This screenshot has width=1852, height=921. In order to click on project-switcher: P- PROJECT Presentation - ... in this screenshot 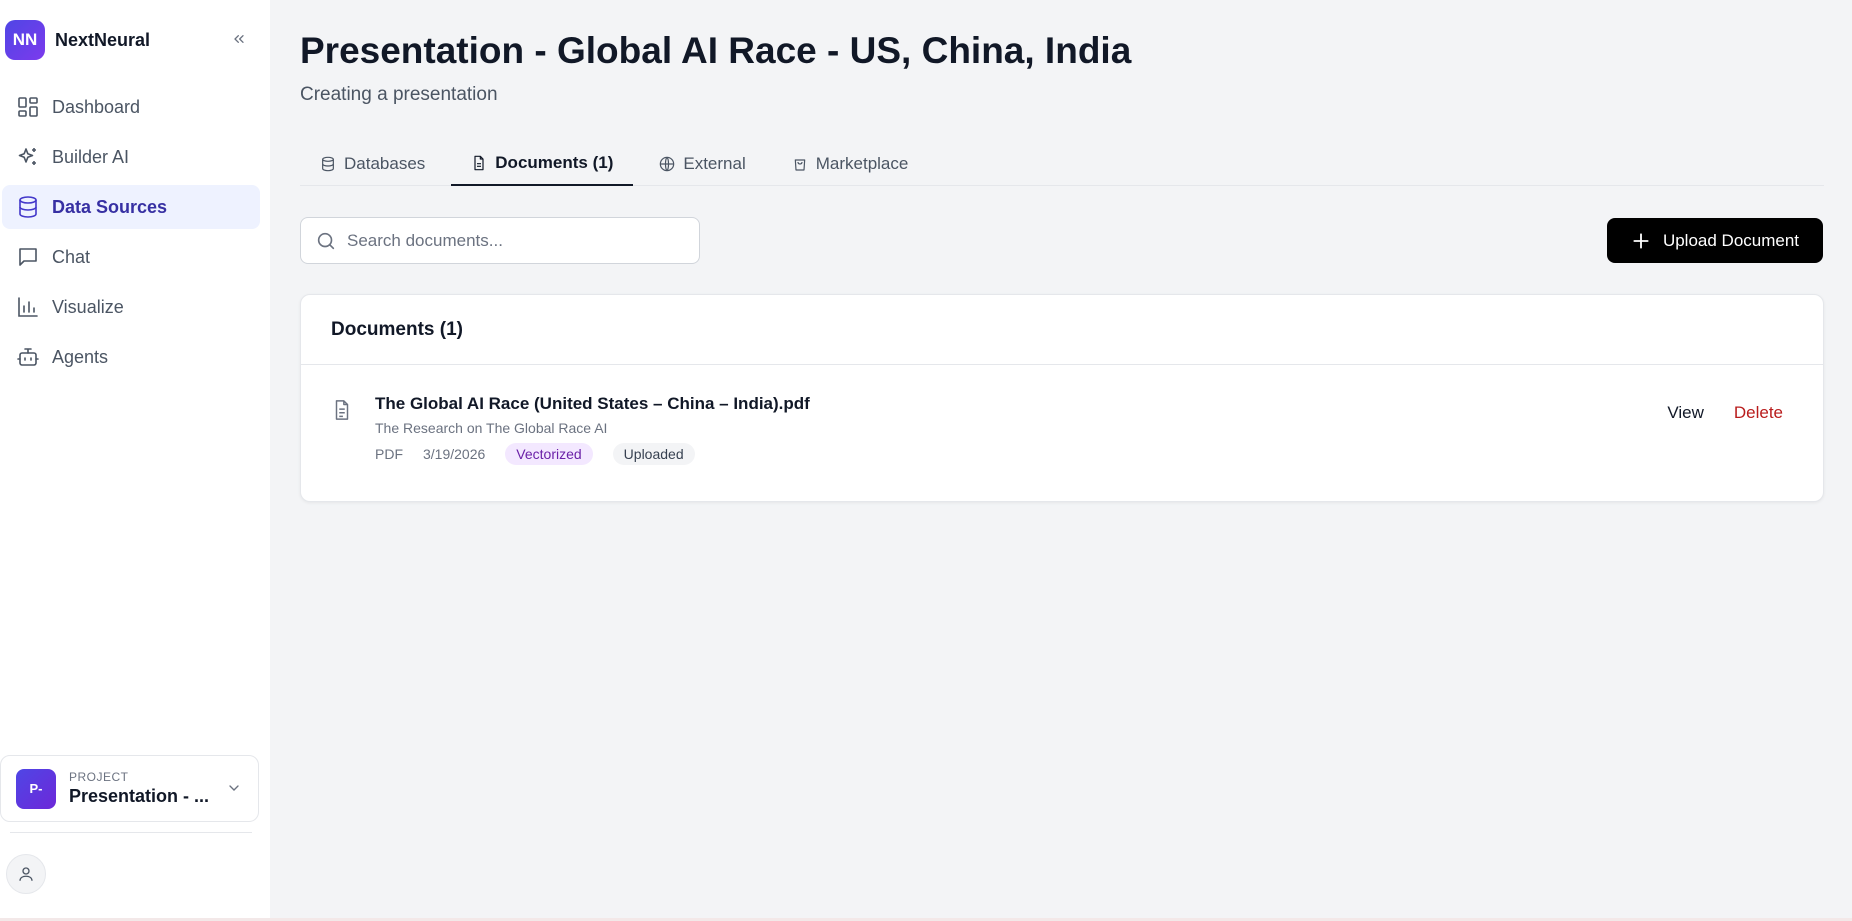, I will do `click(129, 788)`.